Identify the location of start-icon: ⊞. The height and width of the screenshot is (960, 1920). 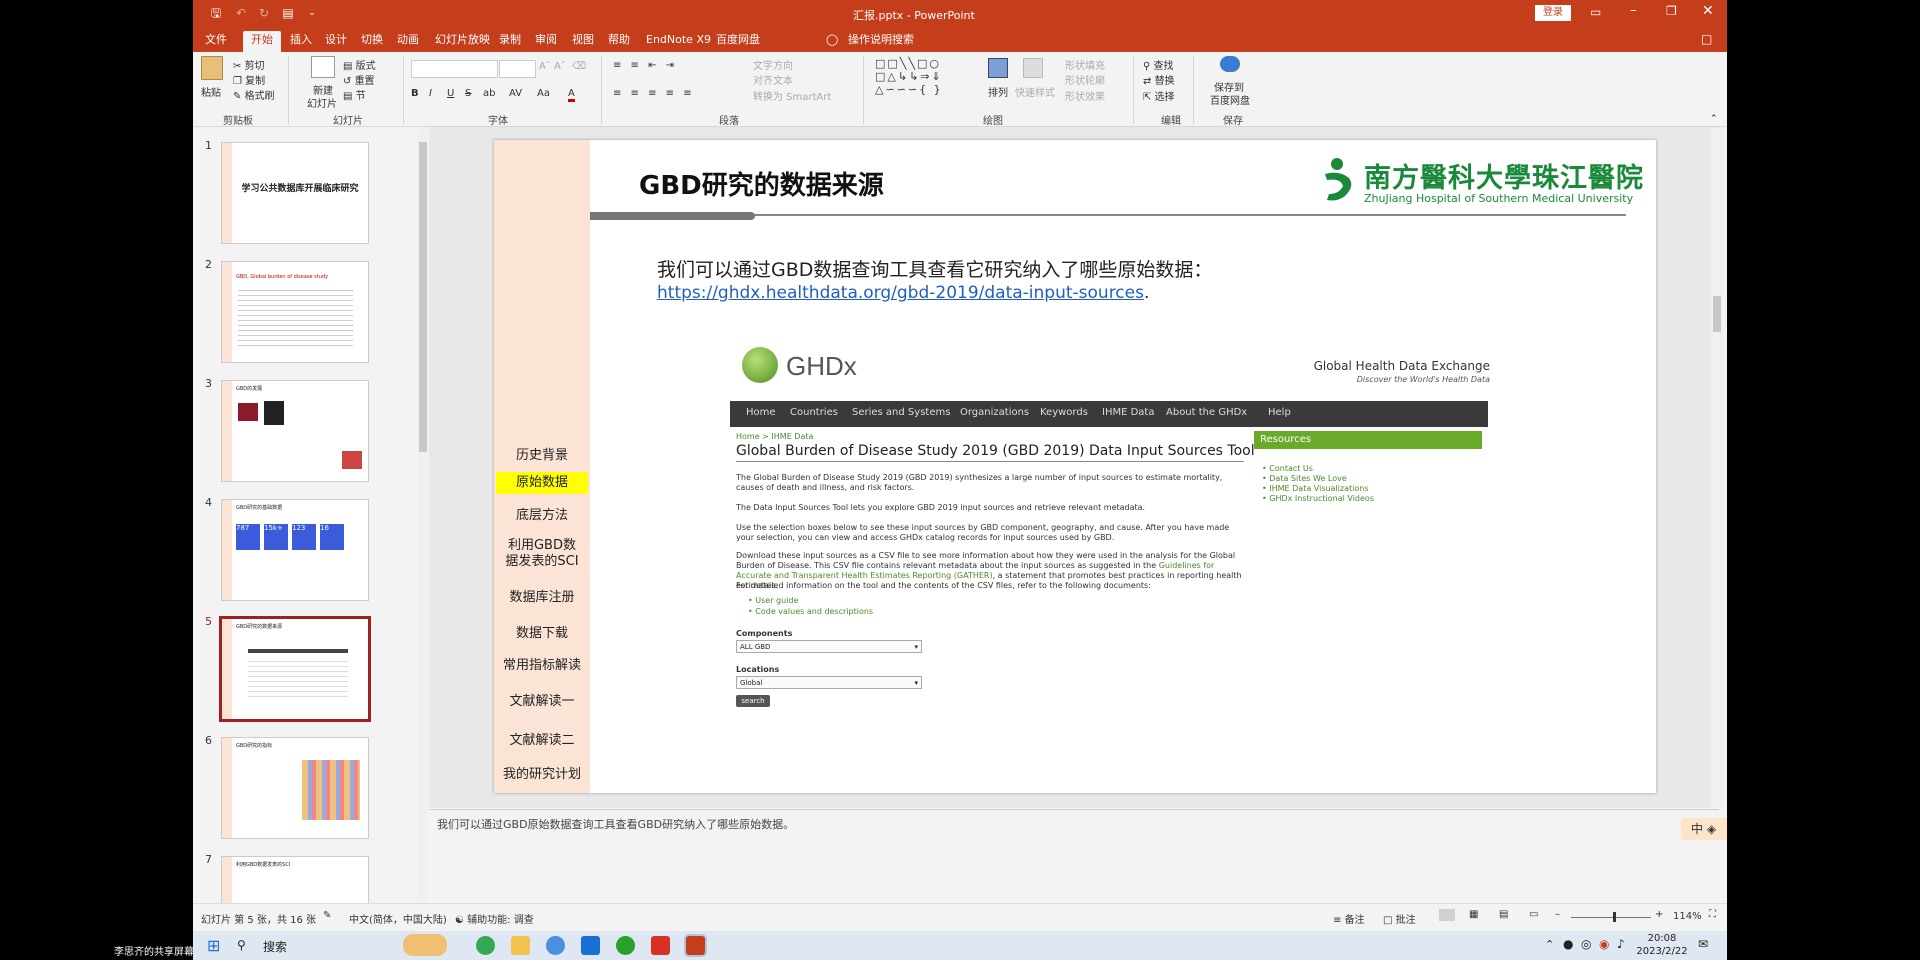
(213, 945).